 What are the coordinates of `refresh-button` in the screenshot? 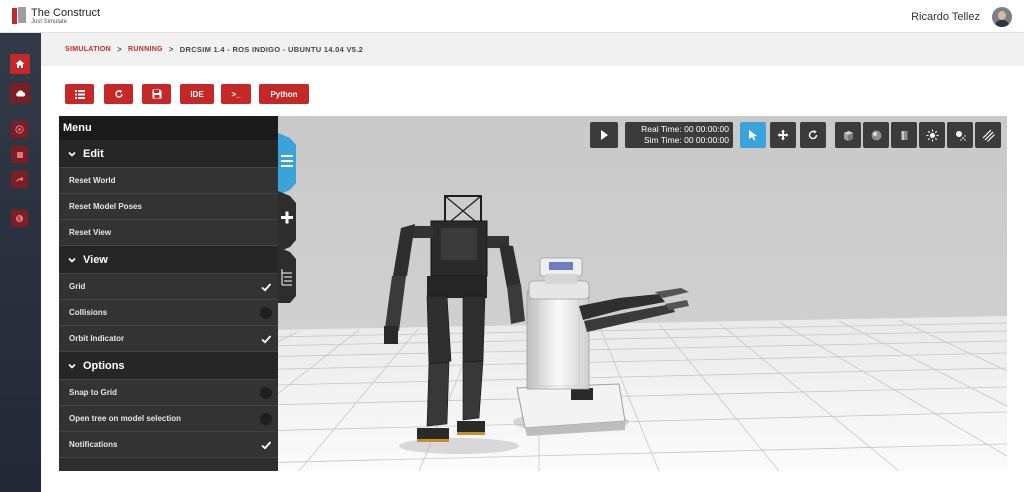 It's located at (118, 94).